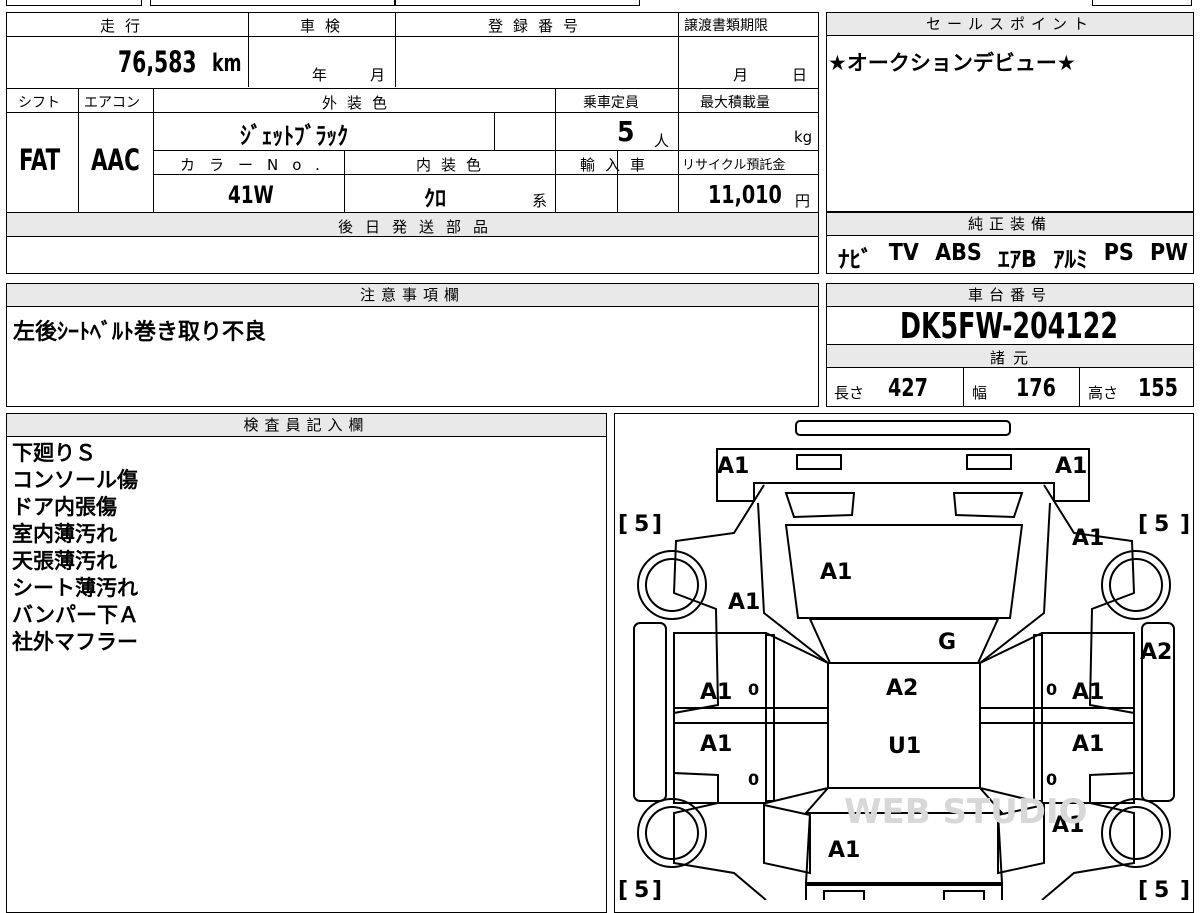 The height and width of the screenshot is (913, 1200). I want to click on mark-door-fl-zero: 0, so click(753, 689).